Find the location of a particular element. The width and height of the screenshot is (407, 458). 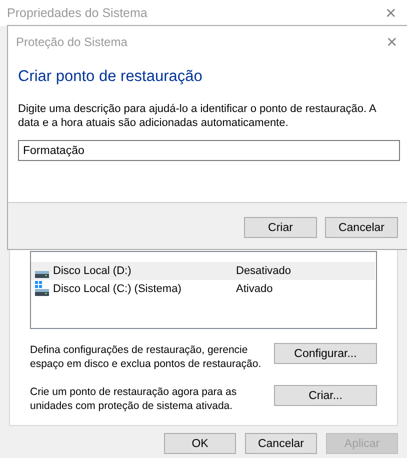

protection-status: Desativado is located at coordinates (264, 271).